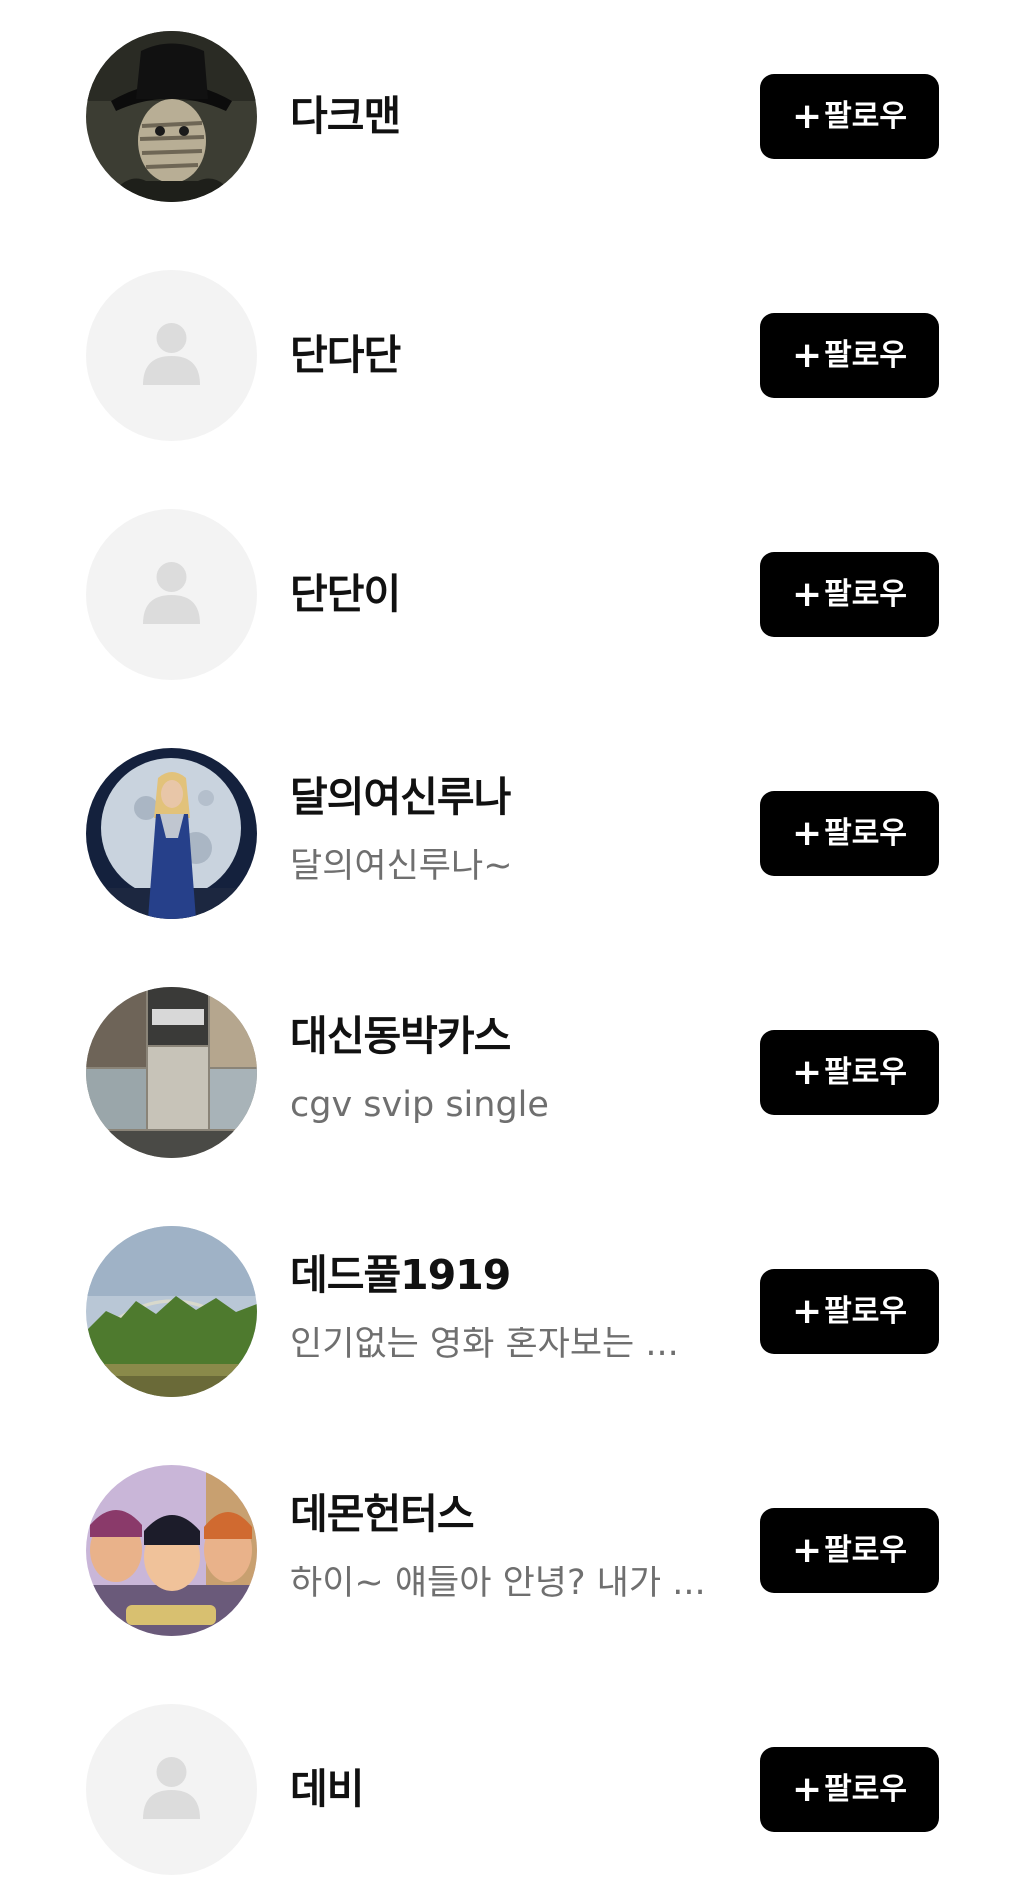  What do you see at coordinates (400, 1275) in the screenshot?
I see `user-name: 데드풀1919` at bounding box center [400, 1275].